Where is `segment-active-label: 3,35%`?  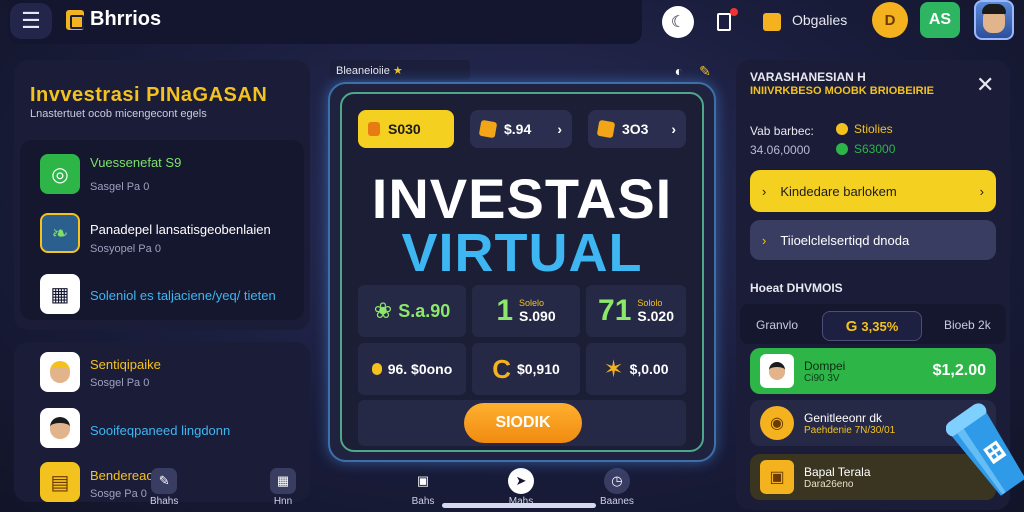
segment-active-label: 3,35% is located at coordinates (880, 326).